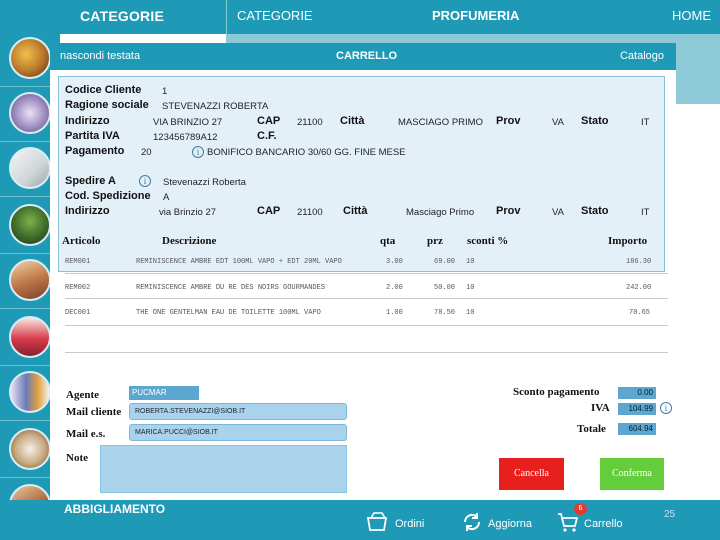 This screenshot has width=720, height=540. Describe the element at coordinates (691, 17) in the screenshot. I see `nav-home: HOME` at that location.